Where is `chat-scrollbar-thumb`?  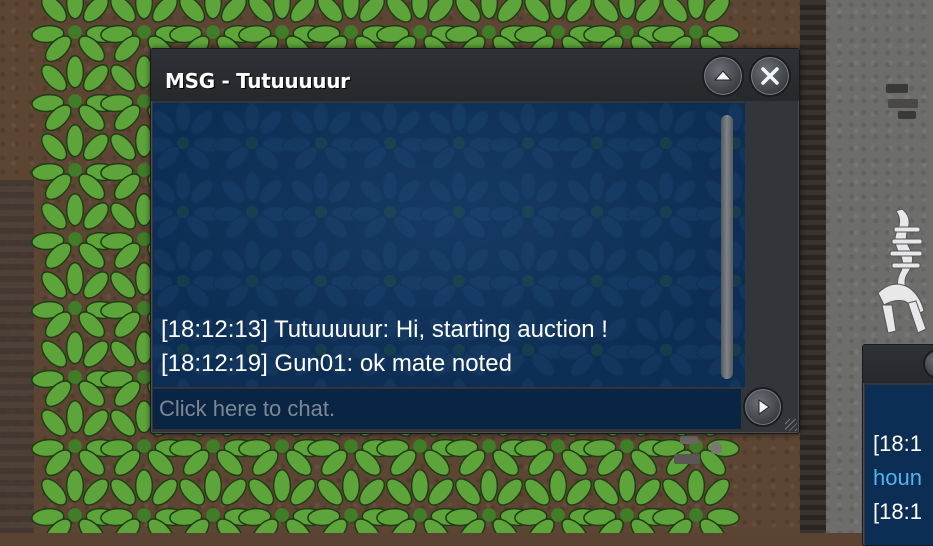
chat-scrollbar-thumb is located at coordinates (727, 247).